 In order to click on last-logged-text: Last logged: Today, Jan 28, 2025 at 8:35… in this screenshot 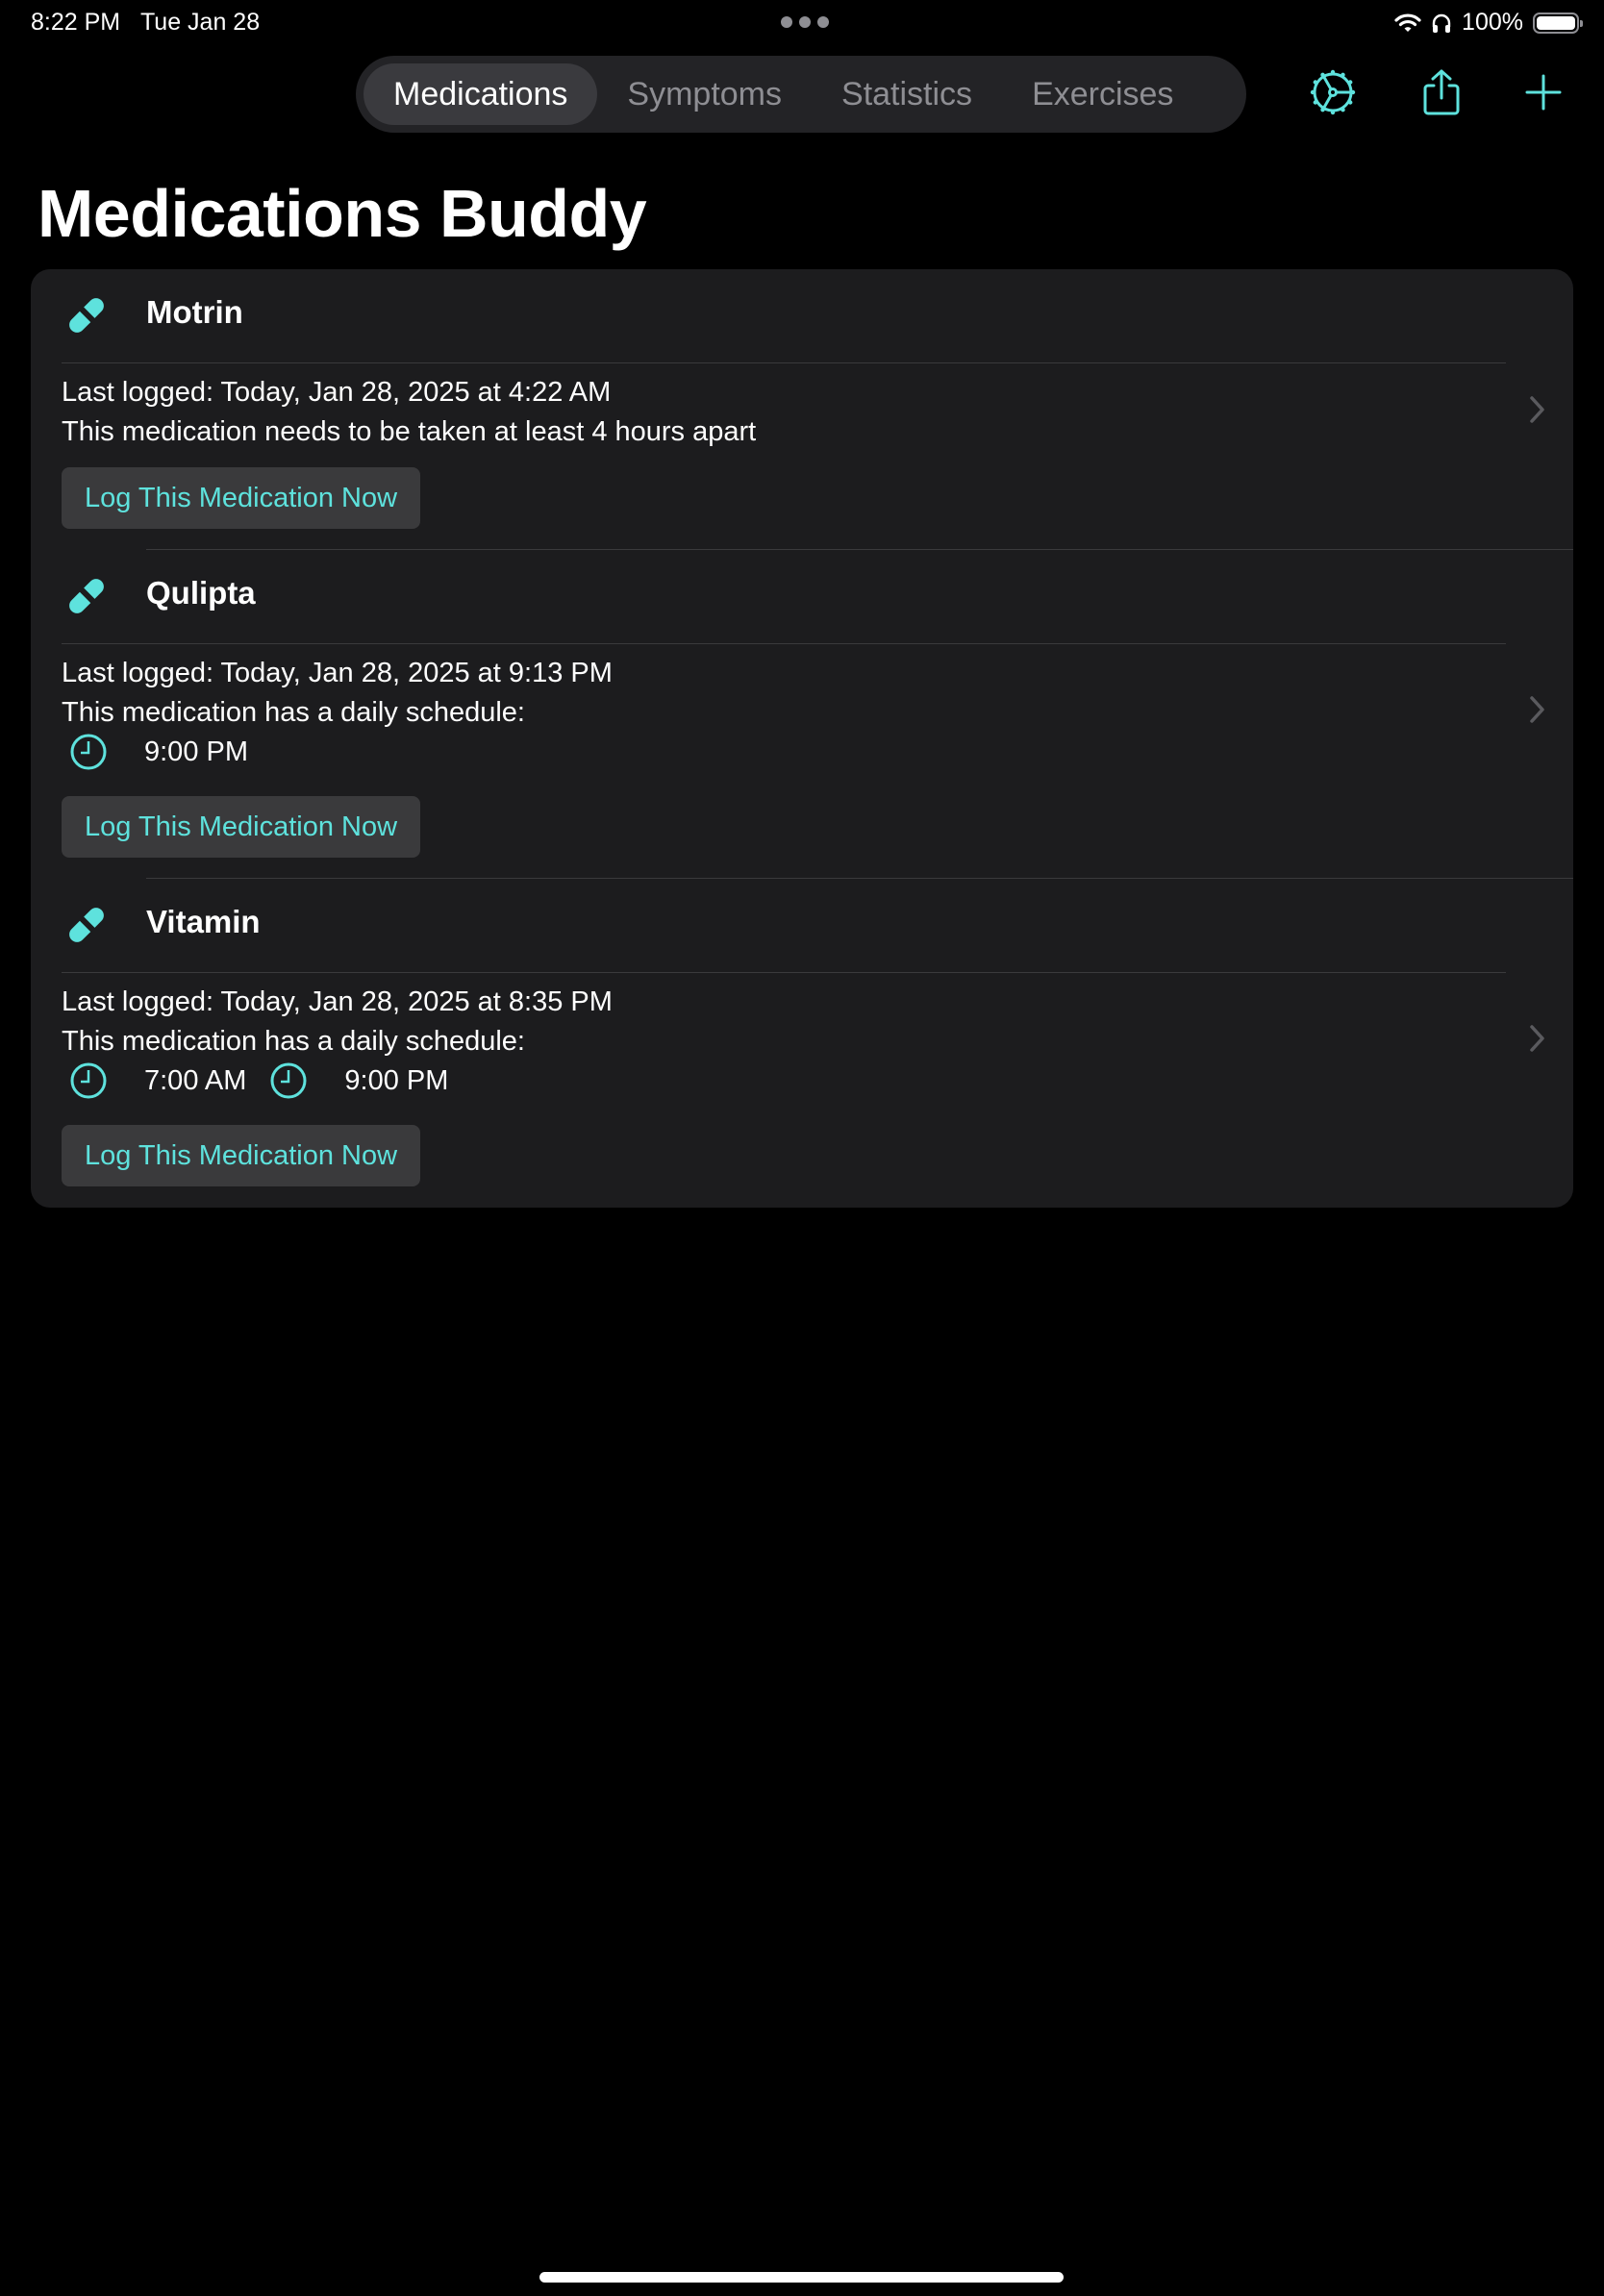, I will do `click(337, 1001)`.